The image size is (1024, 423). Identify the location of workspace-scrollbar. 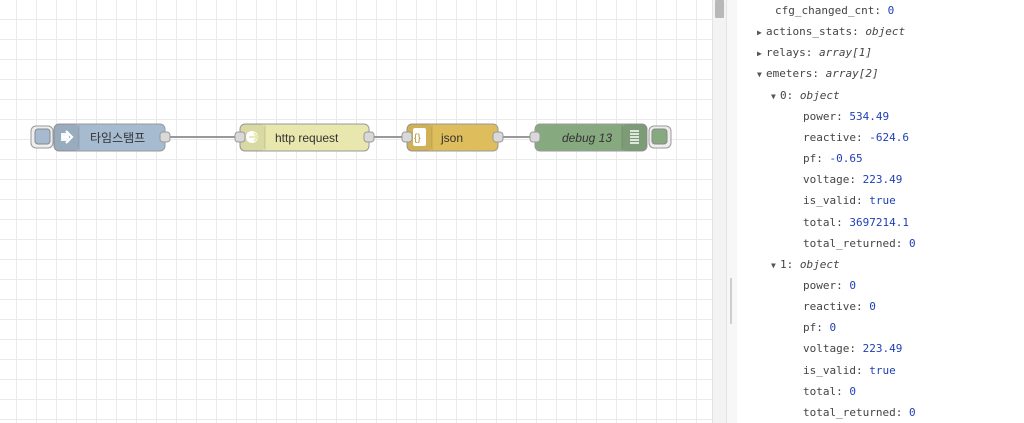
(719, 211).